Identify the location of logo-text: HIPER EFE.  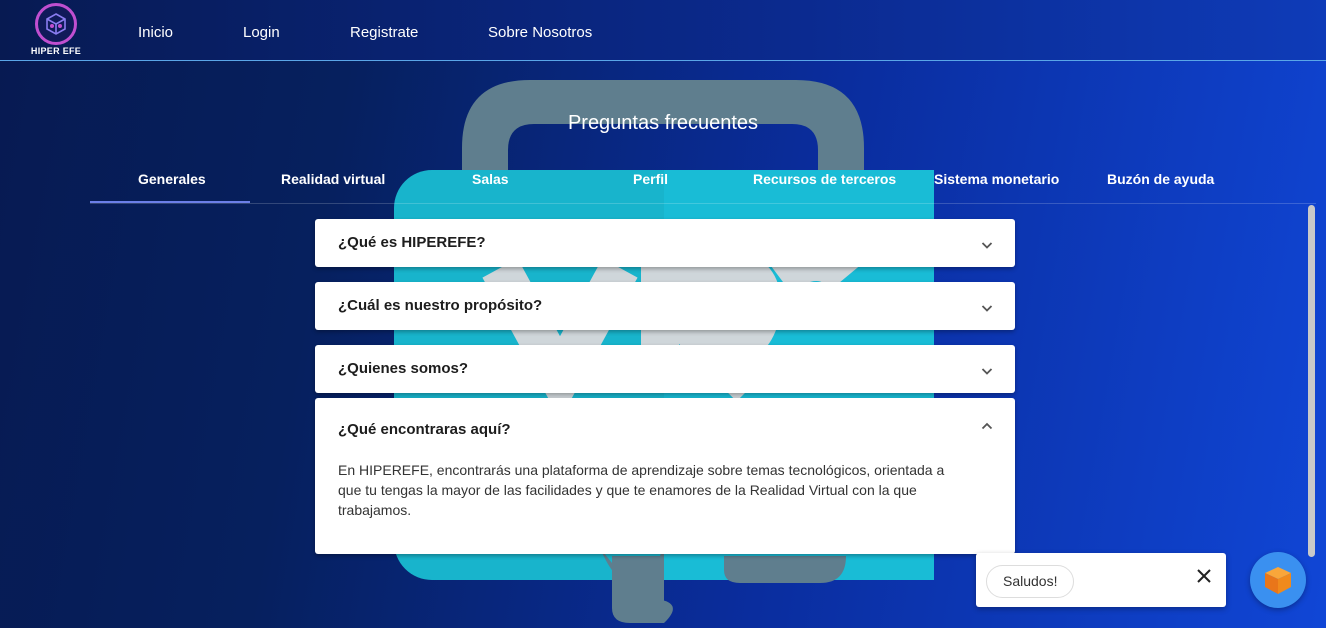
(56, 51).